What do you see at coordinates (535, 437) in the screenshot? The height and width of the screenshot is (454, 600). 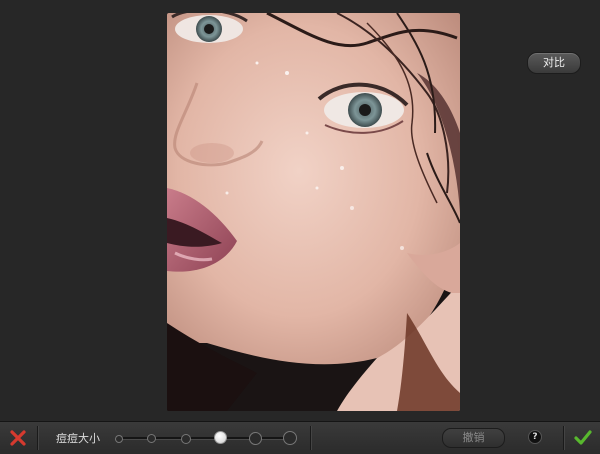 I see `help-button: ?` at bounding box center [535, 437].